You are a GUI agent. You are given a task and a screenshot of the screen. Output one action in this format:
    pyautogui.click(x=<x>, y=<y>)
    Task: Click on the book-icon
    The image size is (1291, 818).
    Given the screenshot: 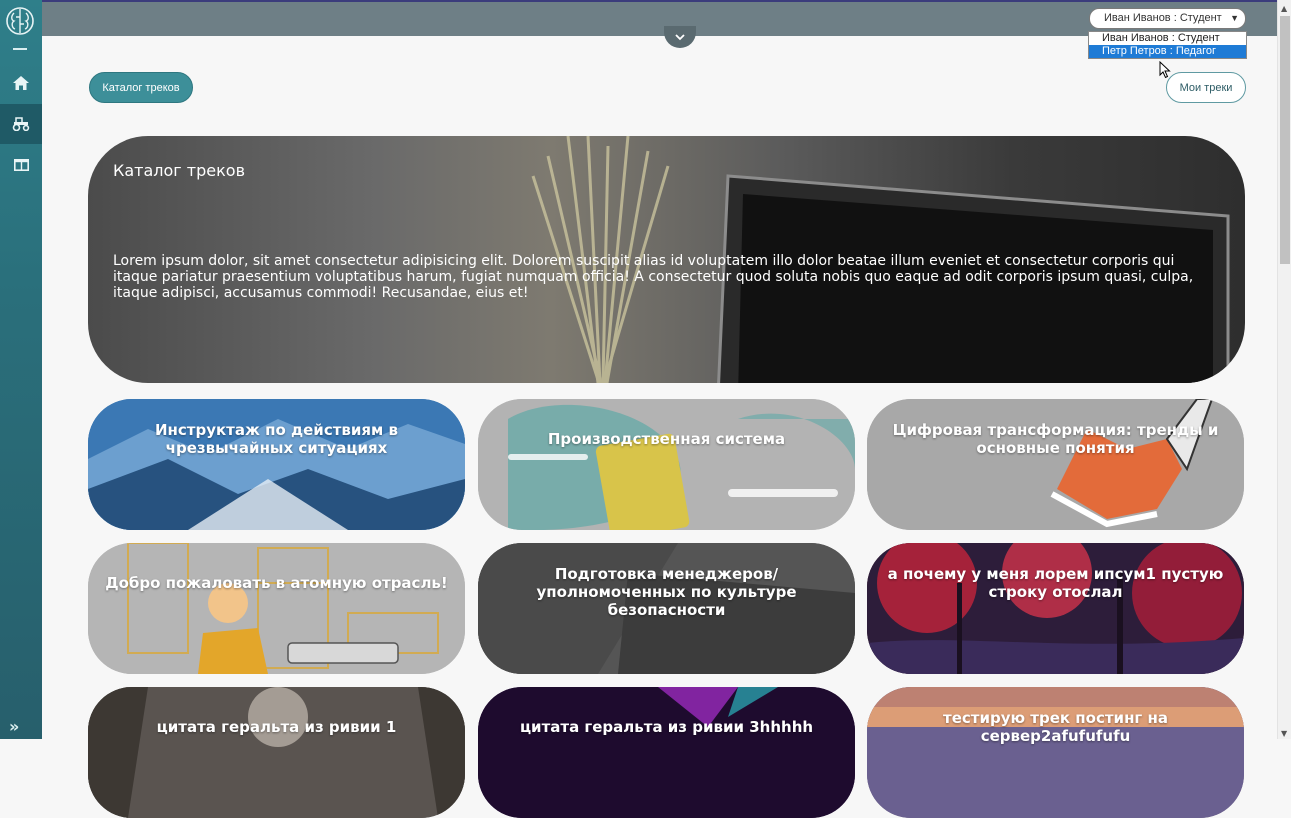 What is the action you would take?
    pyautogui.click(x=21, y=165)
    